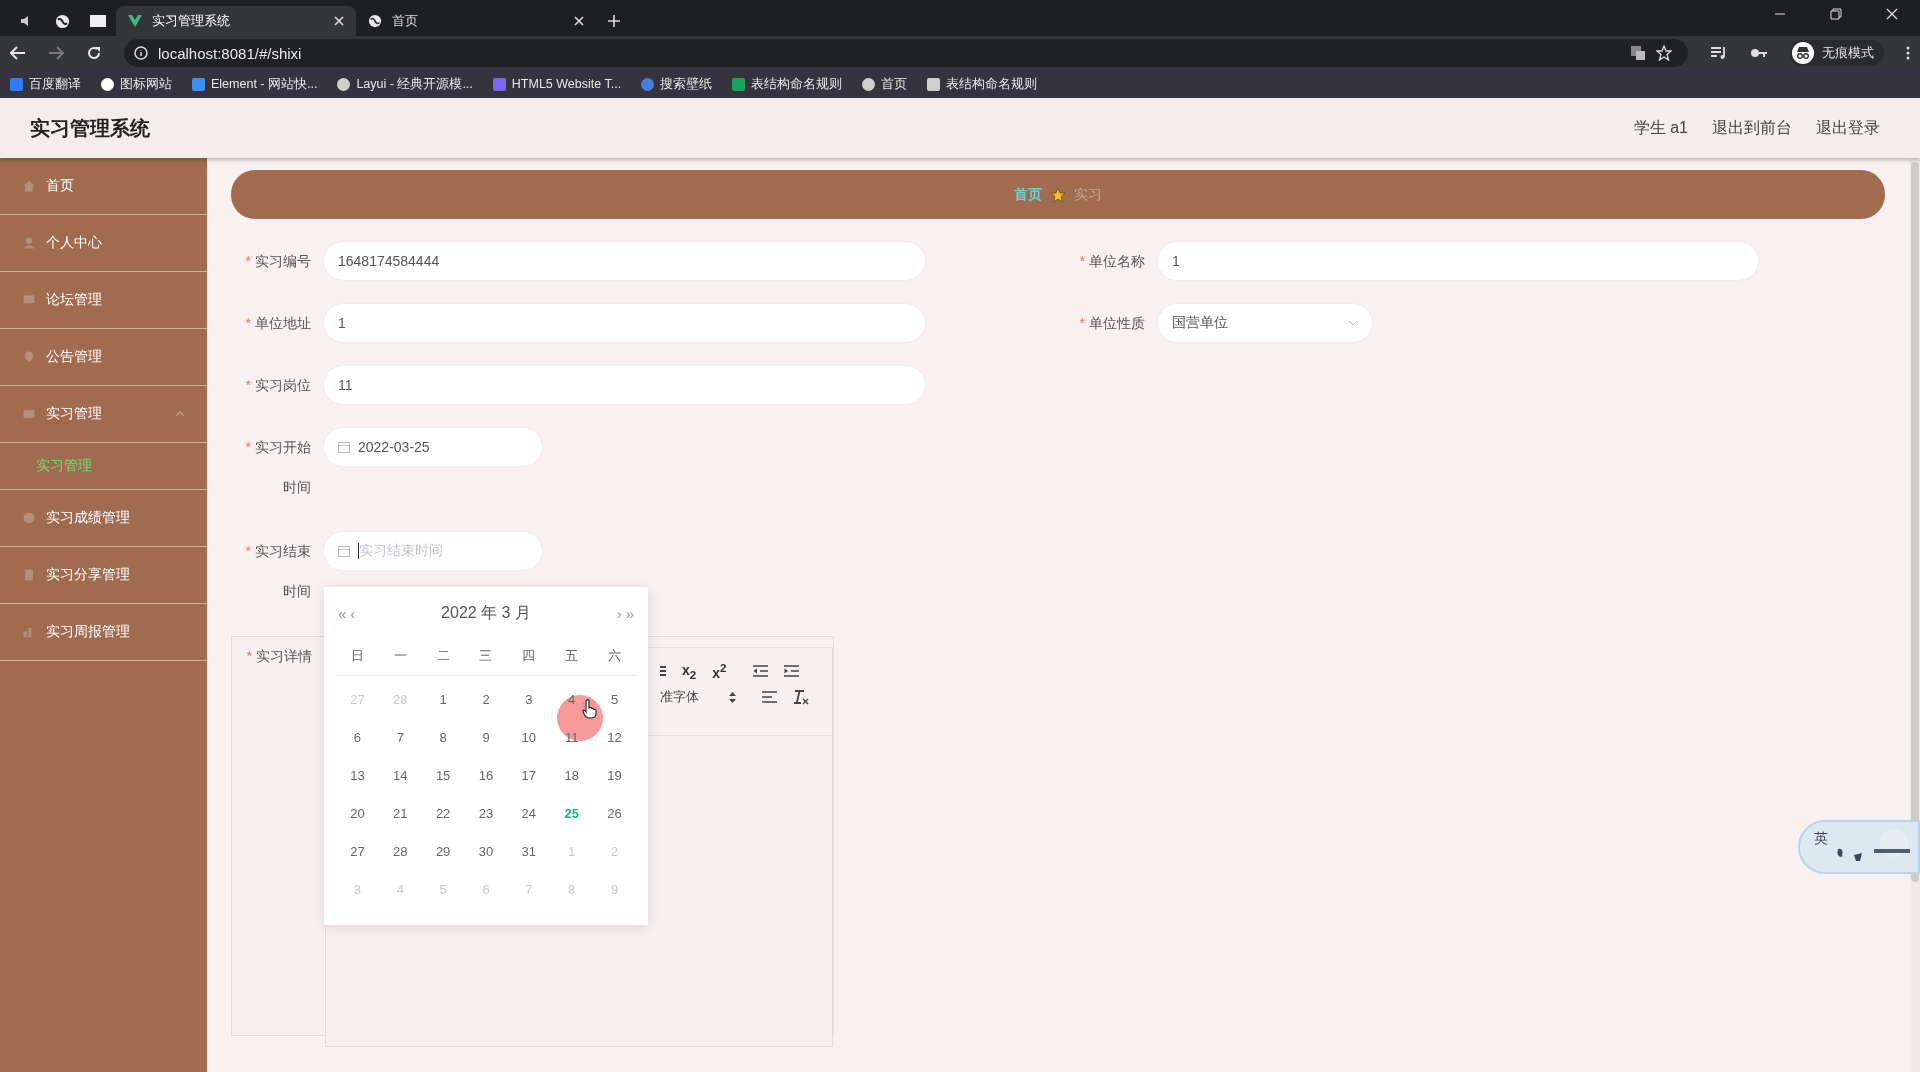 The width and height of the screenshot is (1920, 1072). I want to click on weekday-label: 二, so click(443, 656).